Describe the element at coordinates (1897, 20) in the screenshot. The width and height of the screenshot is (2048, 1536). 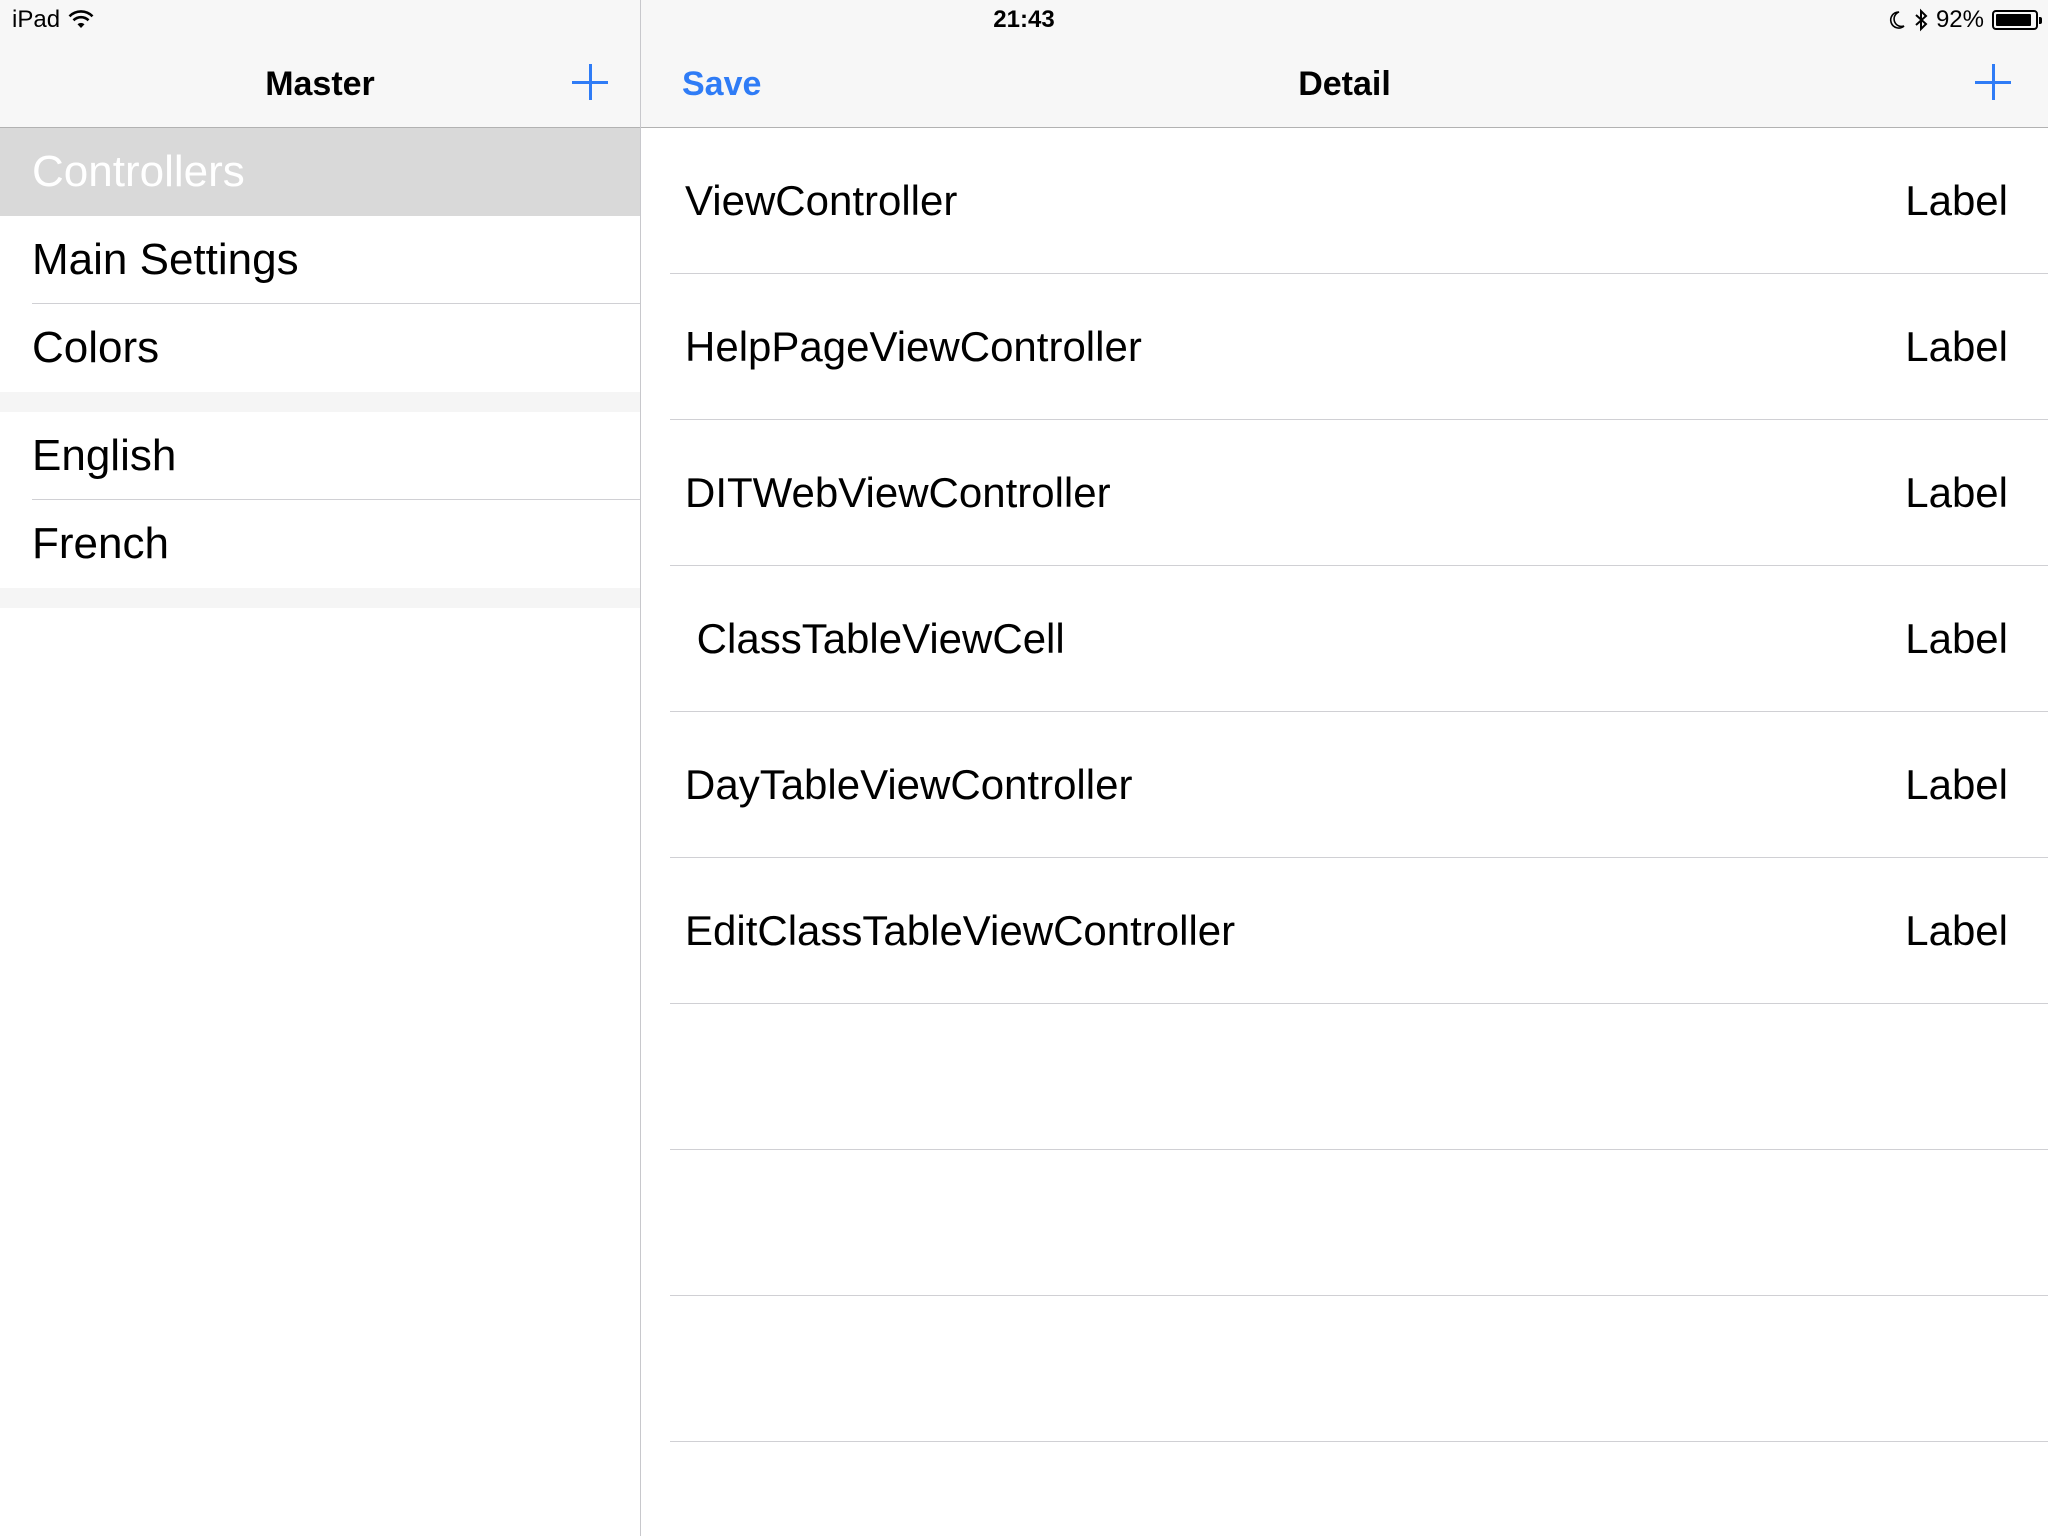
I see `moon-icon` at that location.